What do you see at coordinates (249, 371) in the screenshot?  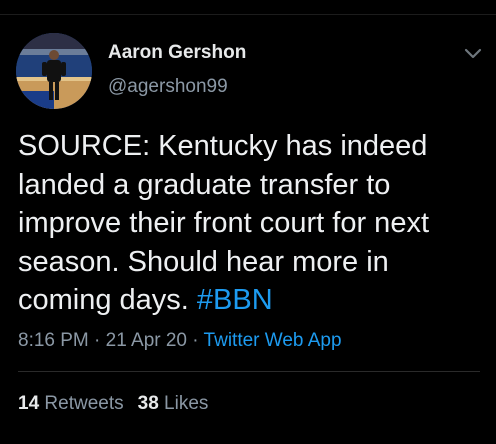 I see `stats-divider` at bounding box center [249, 371].